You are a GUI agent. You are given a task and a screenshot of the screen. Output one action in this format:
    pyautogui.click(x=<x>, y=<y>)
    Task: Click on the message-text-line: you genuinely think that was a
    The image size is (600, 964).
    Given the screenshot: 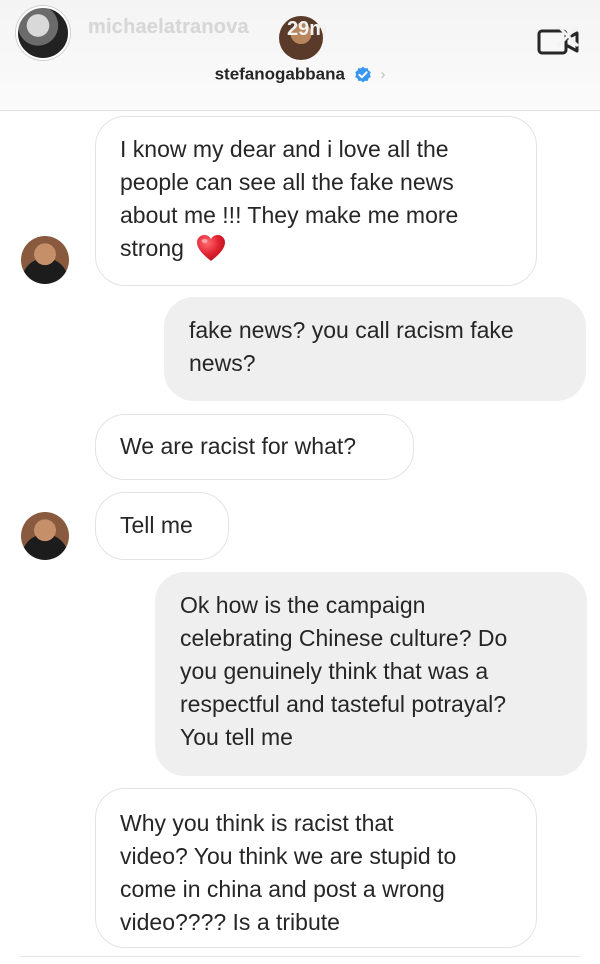 What is the action you would take?
    pyautogui.click(x=334, y=671)
    